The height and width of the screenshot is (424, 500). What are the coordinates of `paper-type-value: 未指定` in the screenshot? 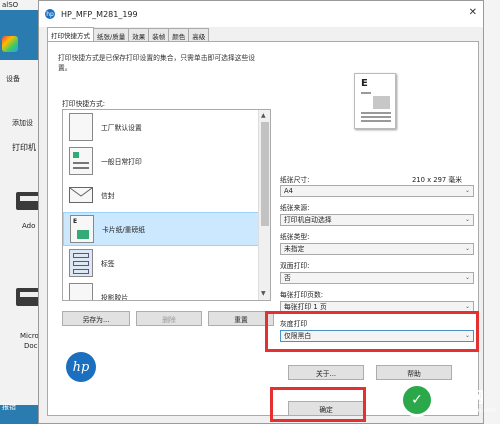 It's located at (294, 249).